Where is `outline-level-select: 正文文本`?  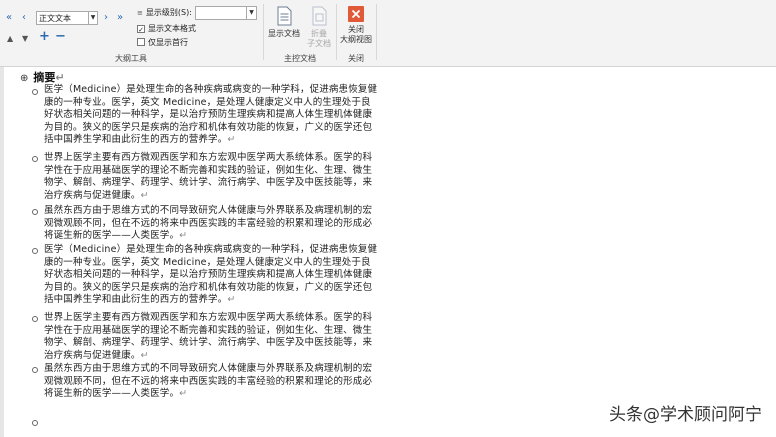
outline-level-select: 正文文本 is located at coordinates (66, 18).